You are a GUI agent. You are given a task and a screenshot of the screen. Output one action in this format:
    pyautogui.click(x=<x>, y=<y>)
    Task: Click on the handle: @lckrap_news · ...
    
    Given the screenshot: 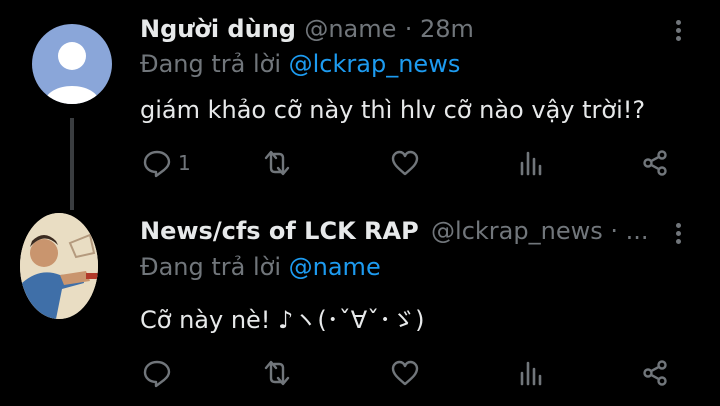 What is the action you would take?
    pyautogui.click(x=539, y=231)
    